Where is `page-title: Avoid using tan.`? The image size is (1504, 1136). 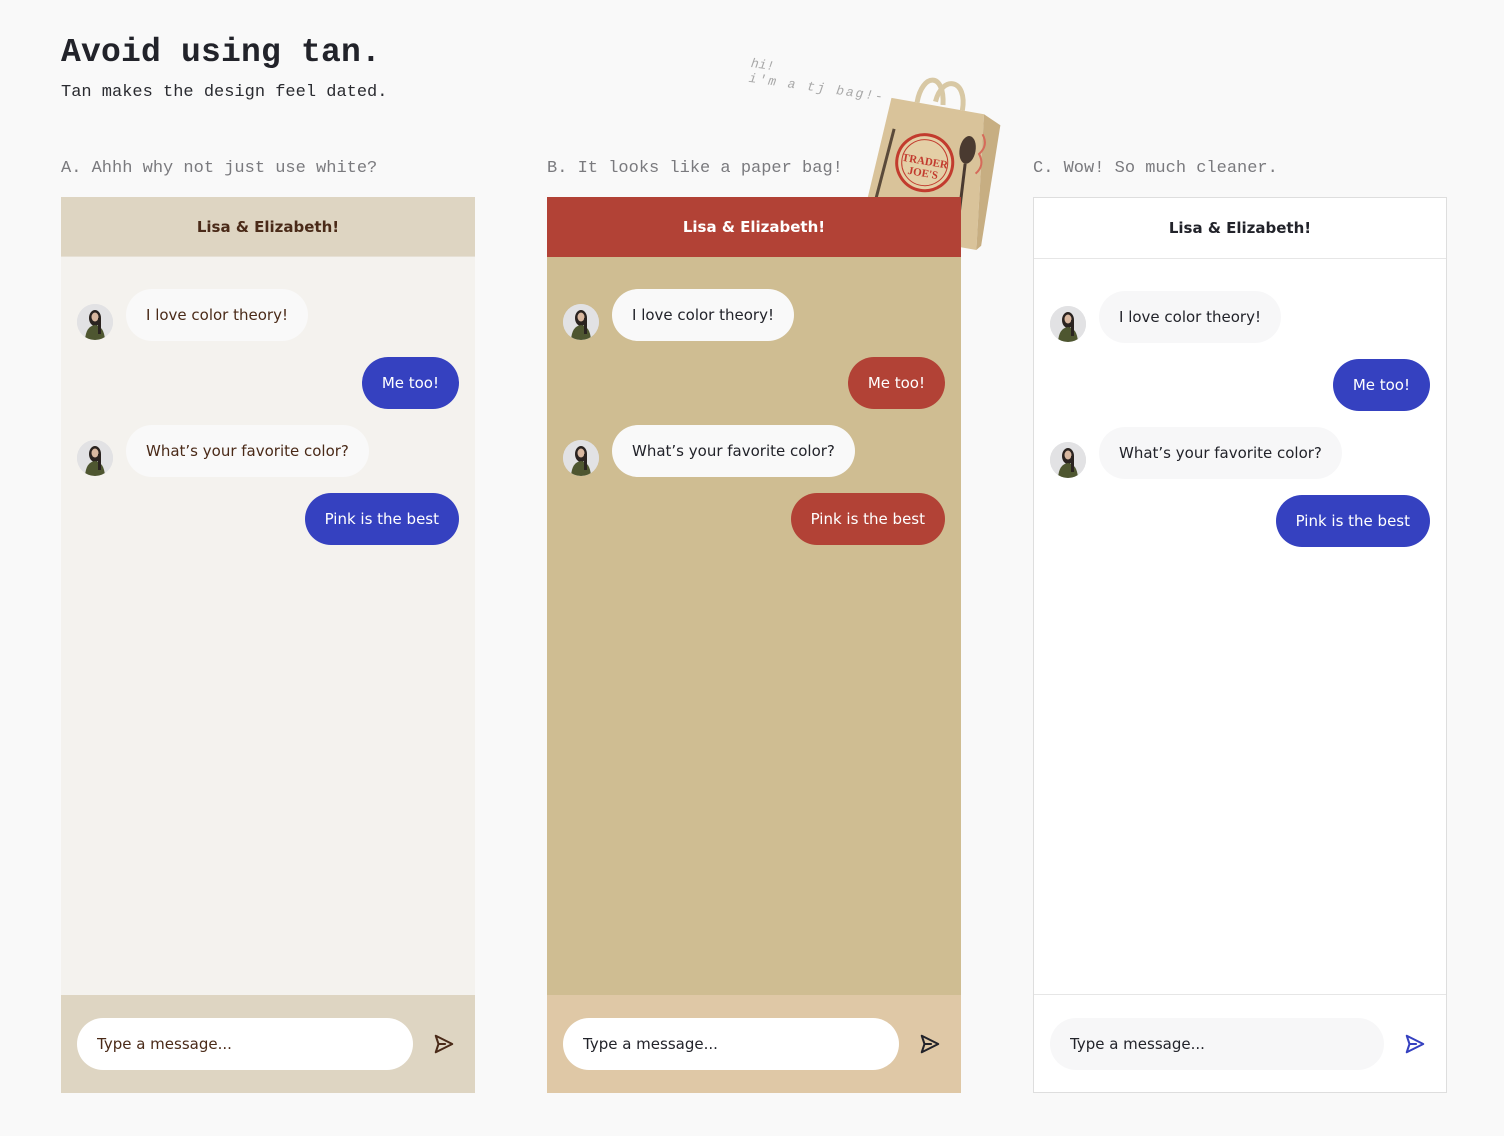 page-title: Avoid using tan. is located at coordinates (221, 52).